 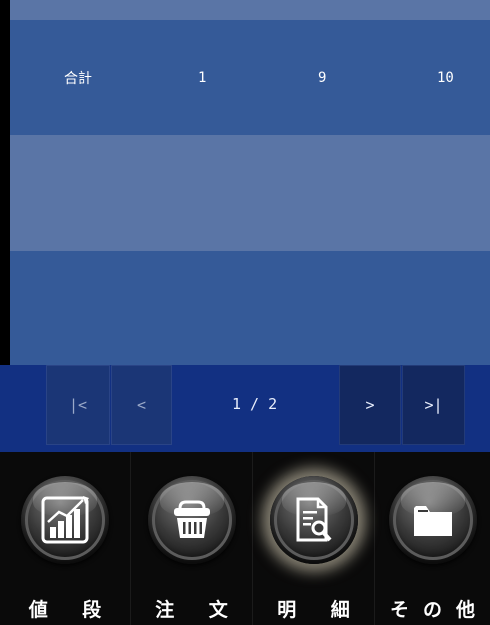 I want to click on nav-label-order: 注 文, so click(x=198, y=610).